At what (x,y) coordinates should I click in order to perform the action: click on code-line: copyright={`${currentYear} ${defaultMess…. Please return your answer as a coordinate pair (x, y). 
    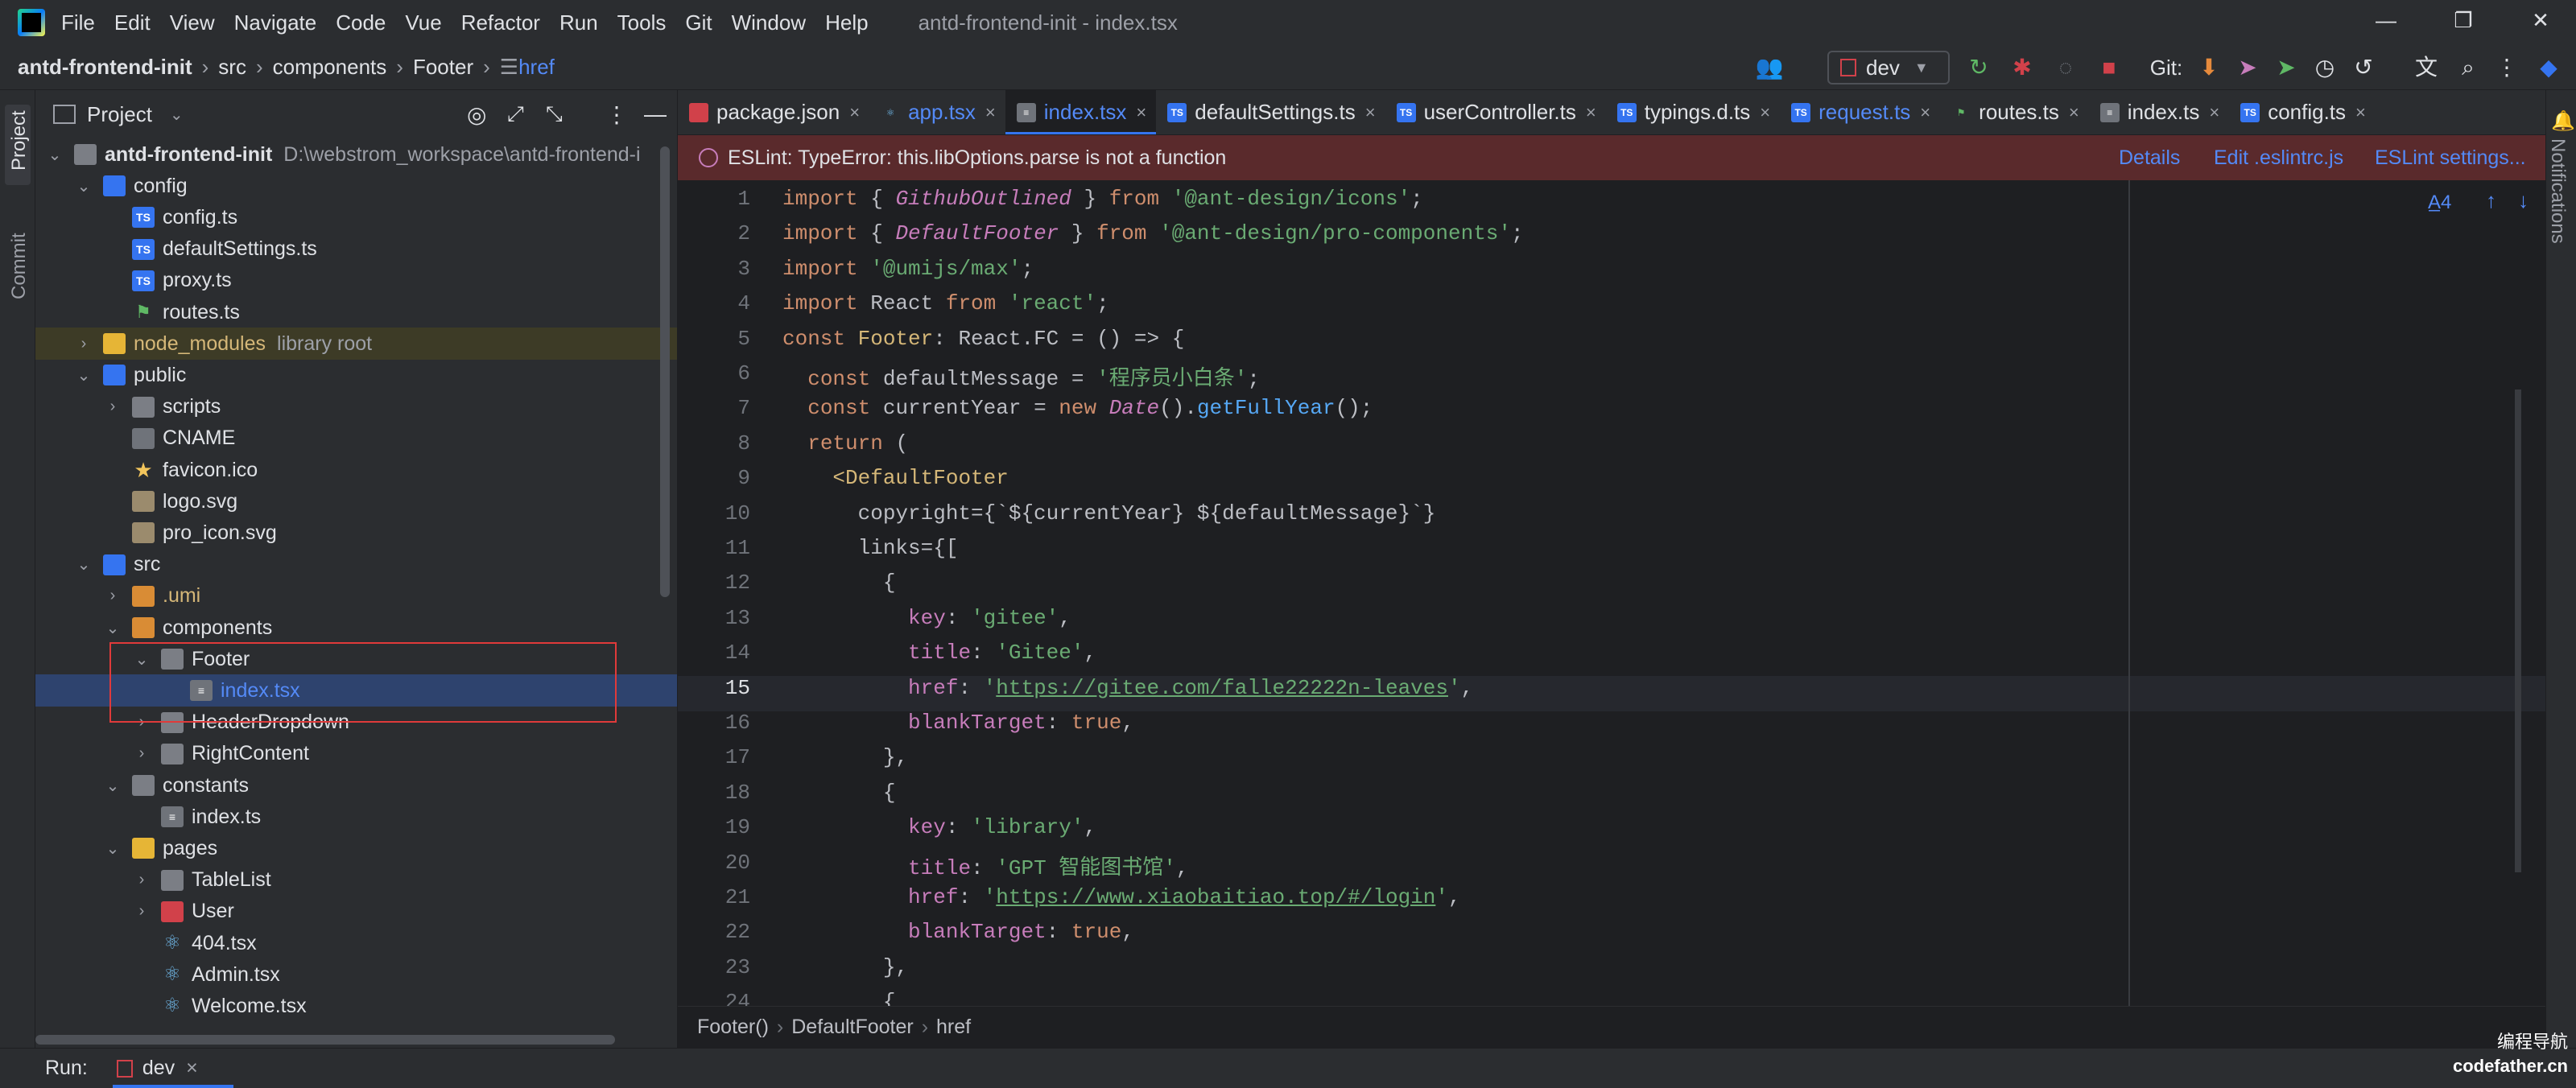
    Looking at the image, I should click on (1109, 513).